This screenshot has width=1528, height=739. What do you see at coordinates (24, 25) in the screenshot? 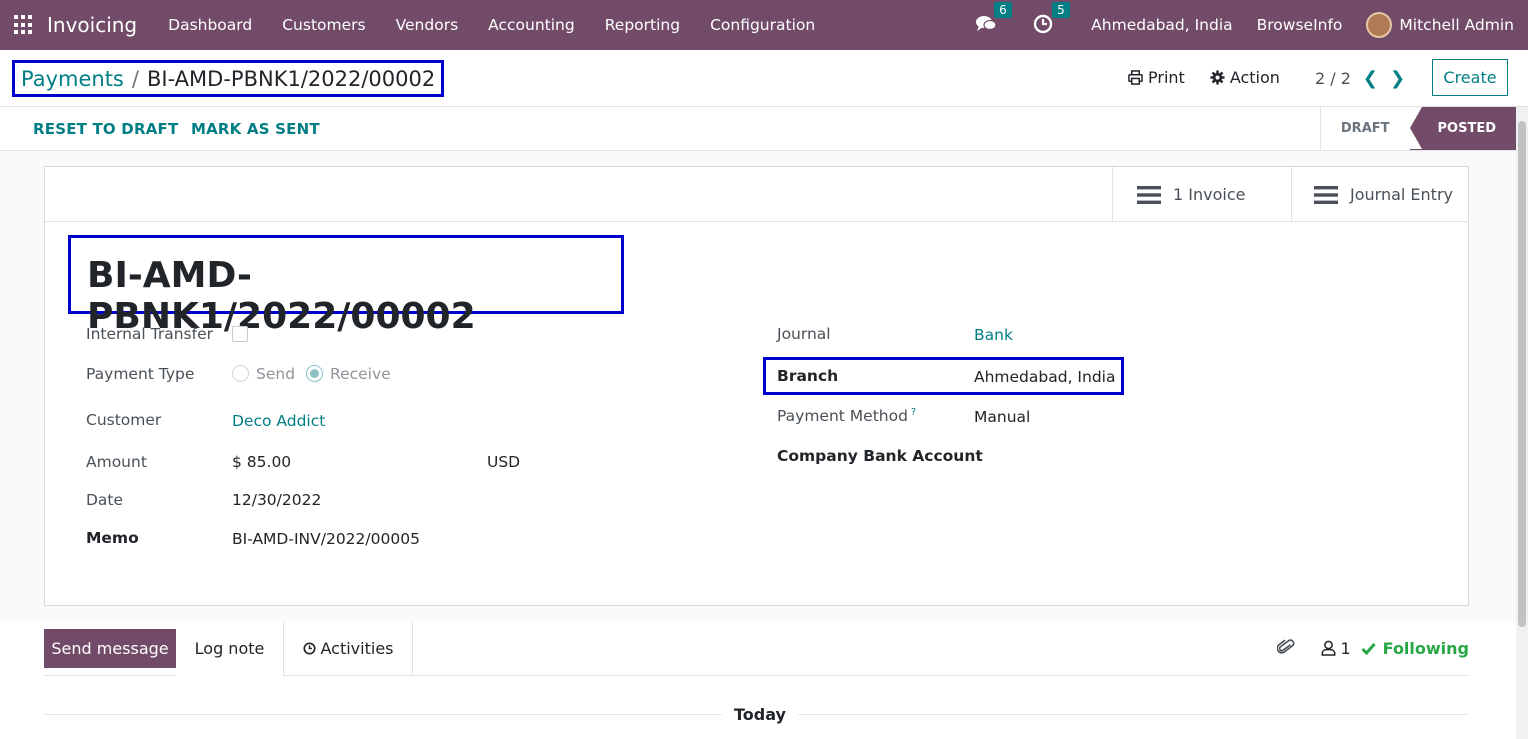
I see `apps-menu-icon` at bounding box center [24, 25].